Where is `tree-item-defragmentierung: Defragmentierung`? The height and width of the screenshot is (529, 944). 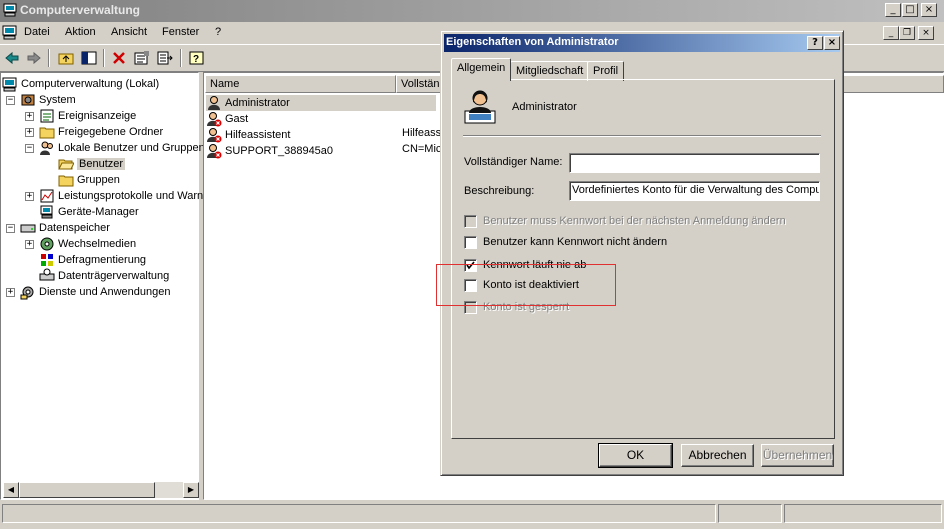 tree-item-defragmentierung: Defragmentierung is located at coordinates (92, 260).